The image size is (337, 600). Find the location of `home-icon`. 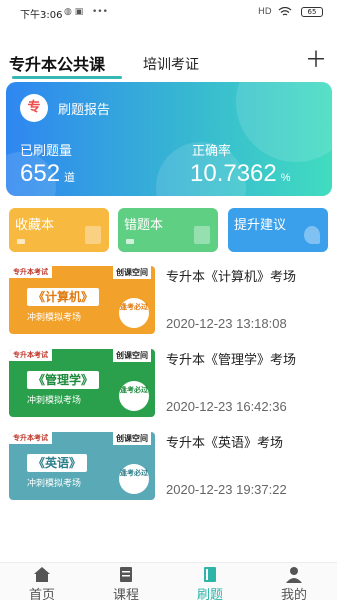

home-icon is located at coordinates (42, 574).